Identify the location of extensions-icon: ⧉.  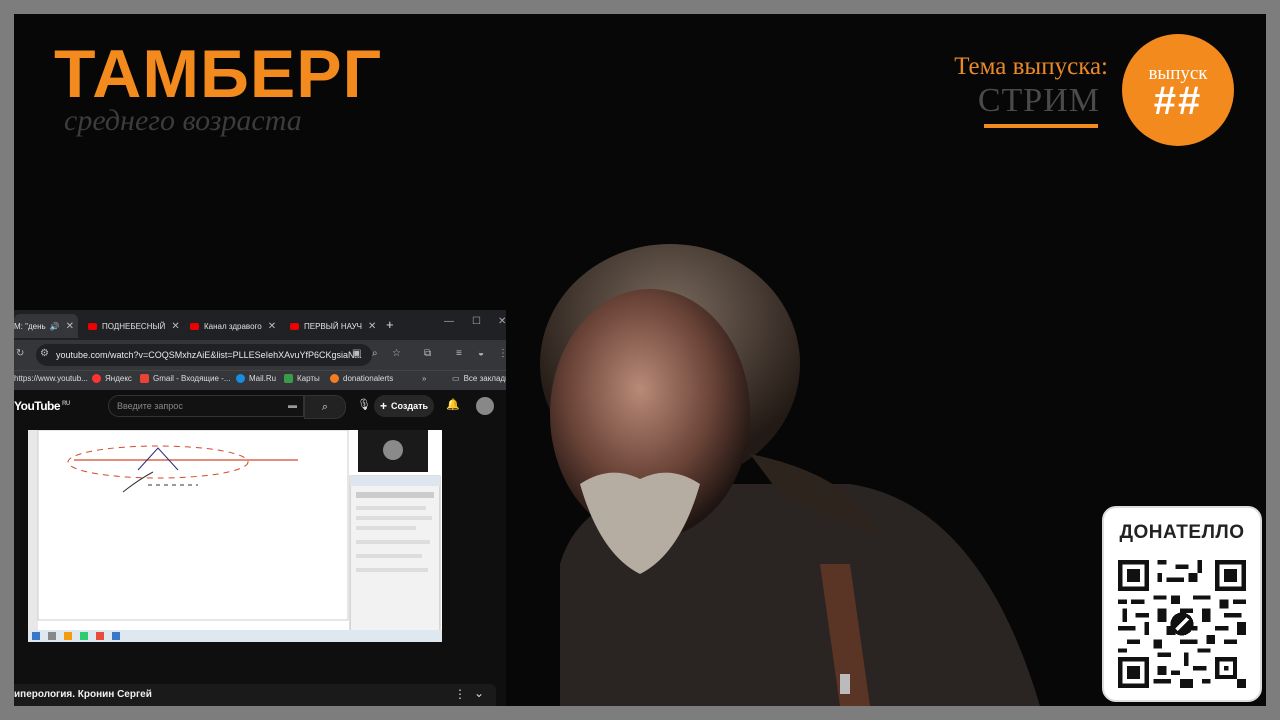
(427, 353).